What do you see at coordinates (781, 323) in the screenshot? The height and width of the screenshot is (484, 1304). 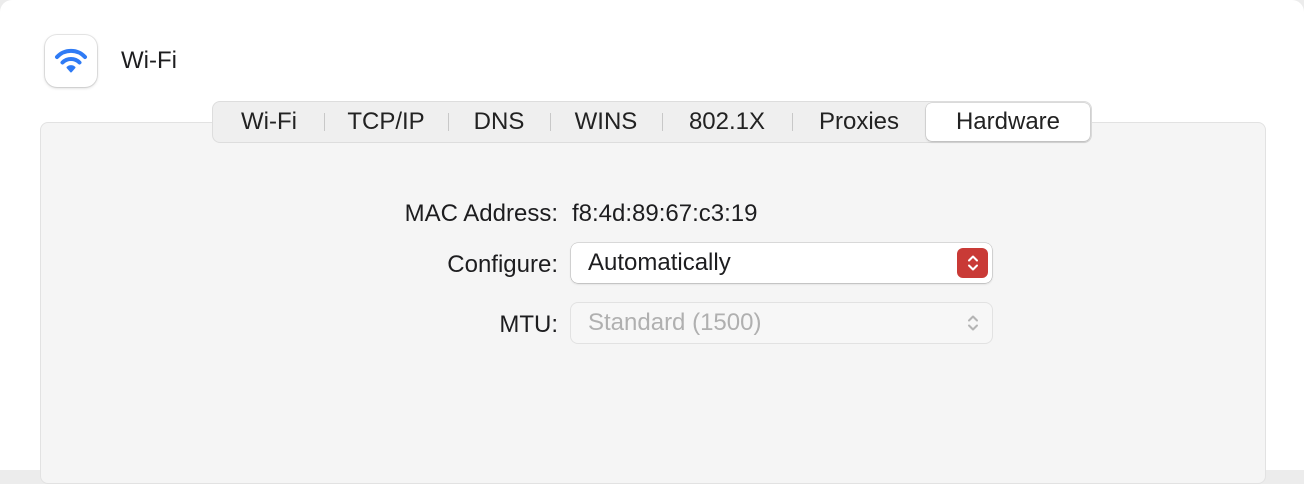 I see `mtu-select: Standard (1500)` at bounding box center [781, 323].